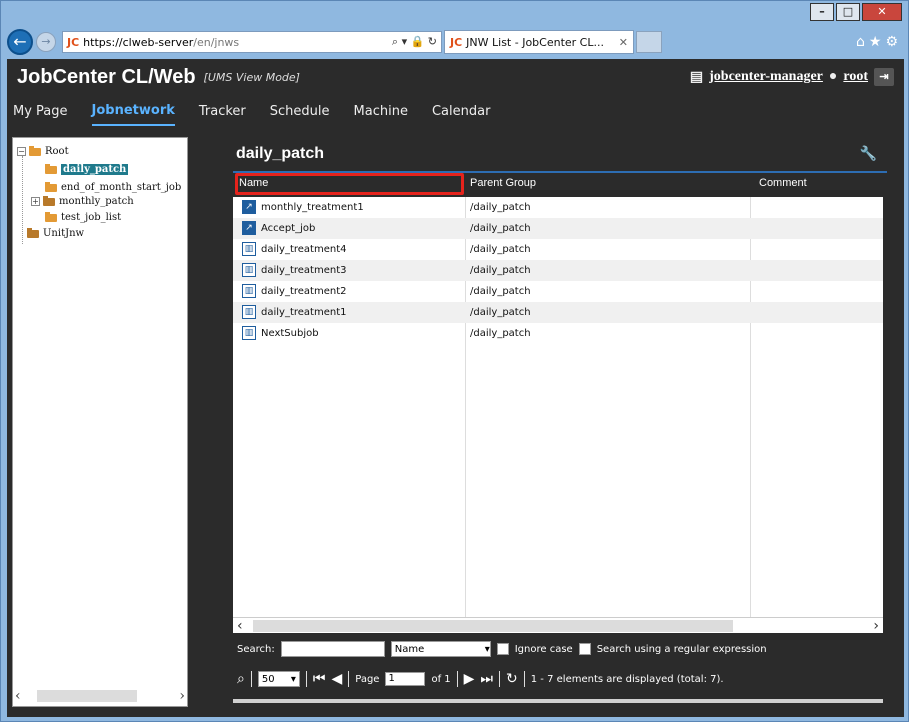 The width and height of the screenshot is (909, 722). What do you see at coordinates (558, 228) in the screenshot?
I see `table-row: ↗ Accept_job/daily_patch` at bounding box center [558, 228].